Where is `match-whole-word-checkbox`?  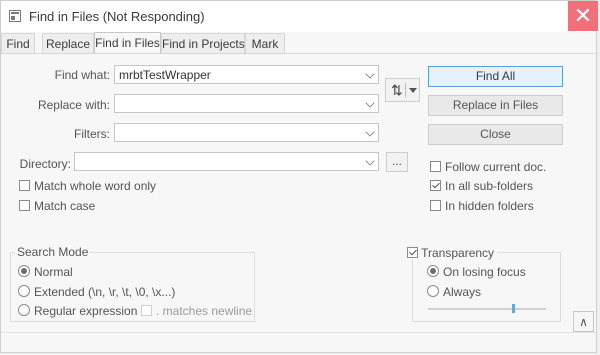 match-whole-word-checkbox is located at coordinates (24, 185).